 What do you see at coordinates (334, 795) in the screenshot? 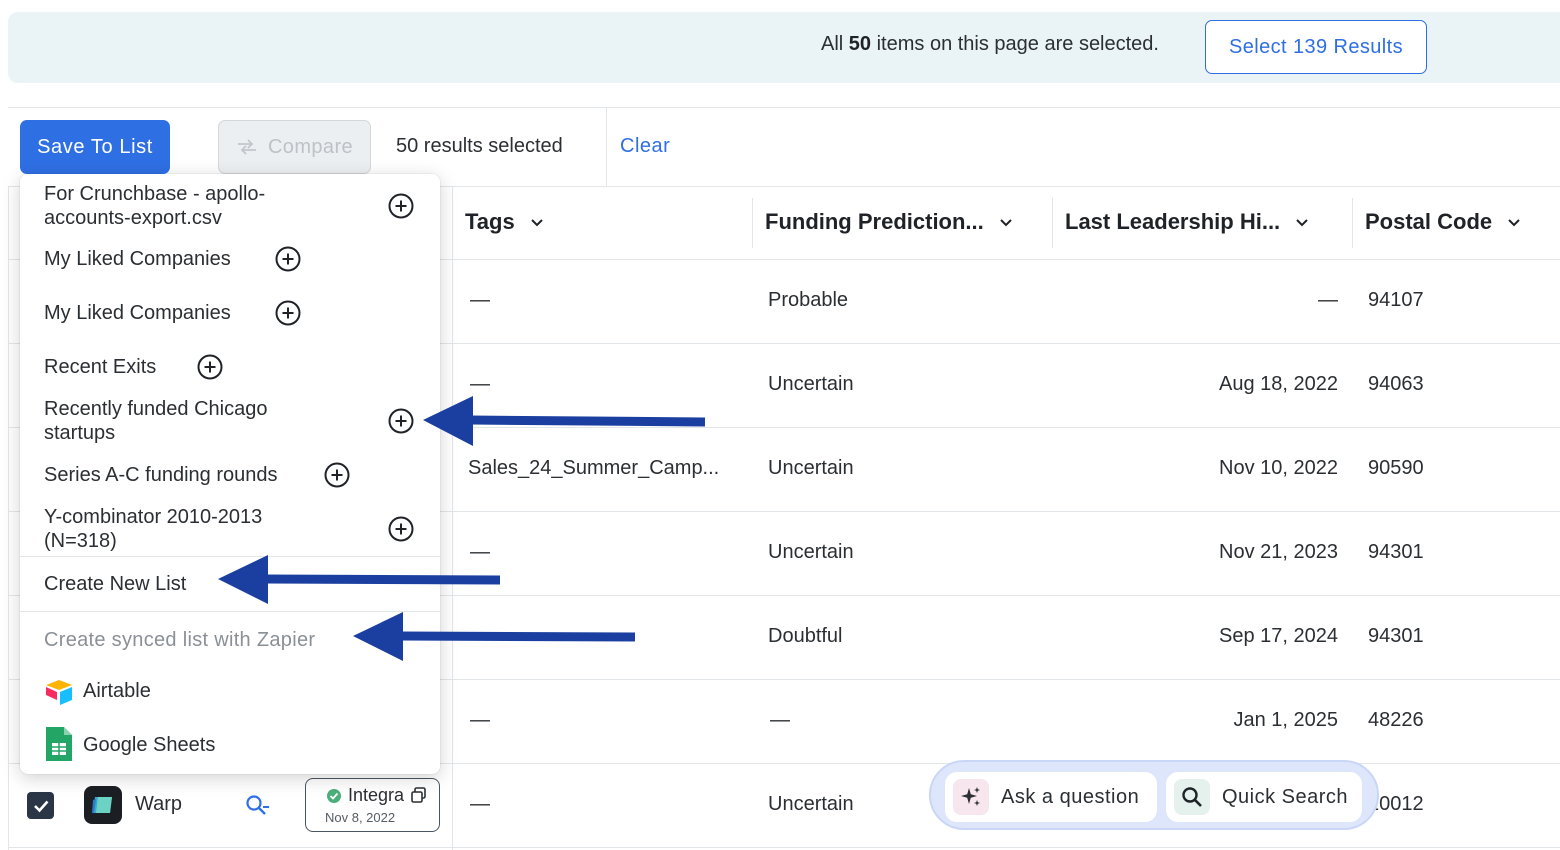
I see `check-circle-icon` at bounding box center [334, 795].